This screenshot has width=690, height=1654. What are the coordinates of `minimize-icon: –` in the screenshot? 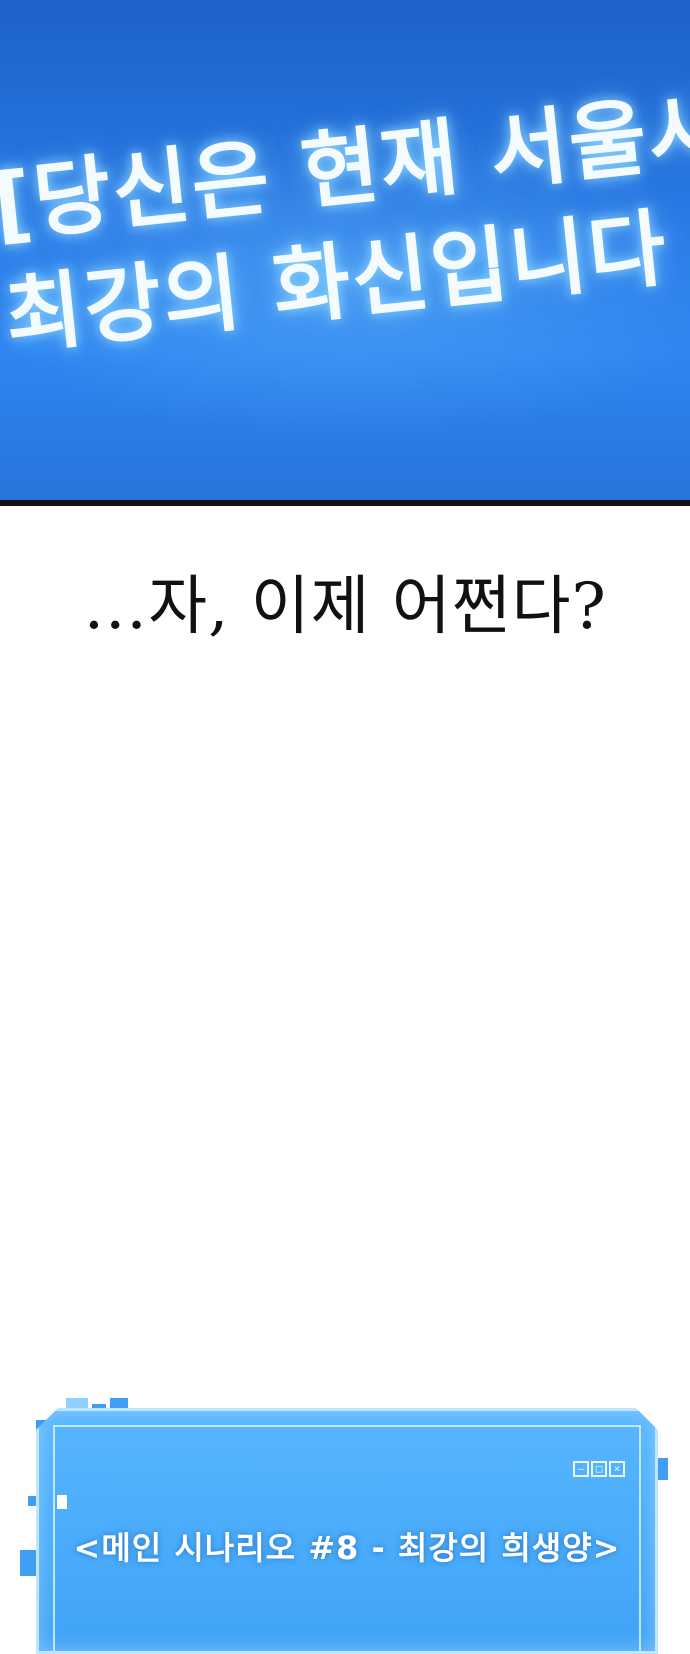 It's located at (581, 1469).